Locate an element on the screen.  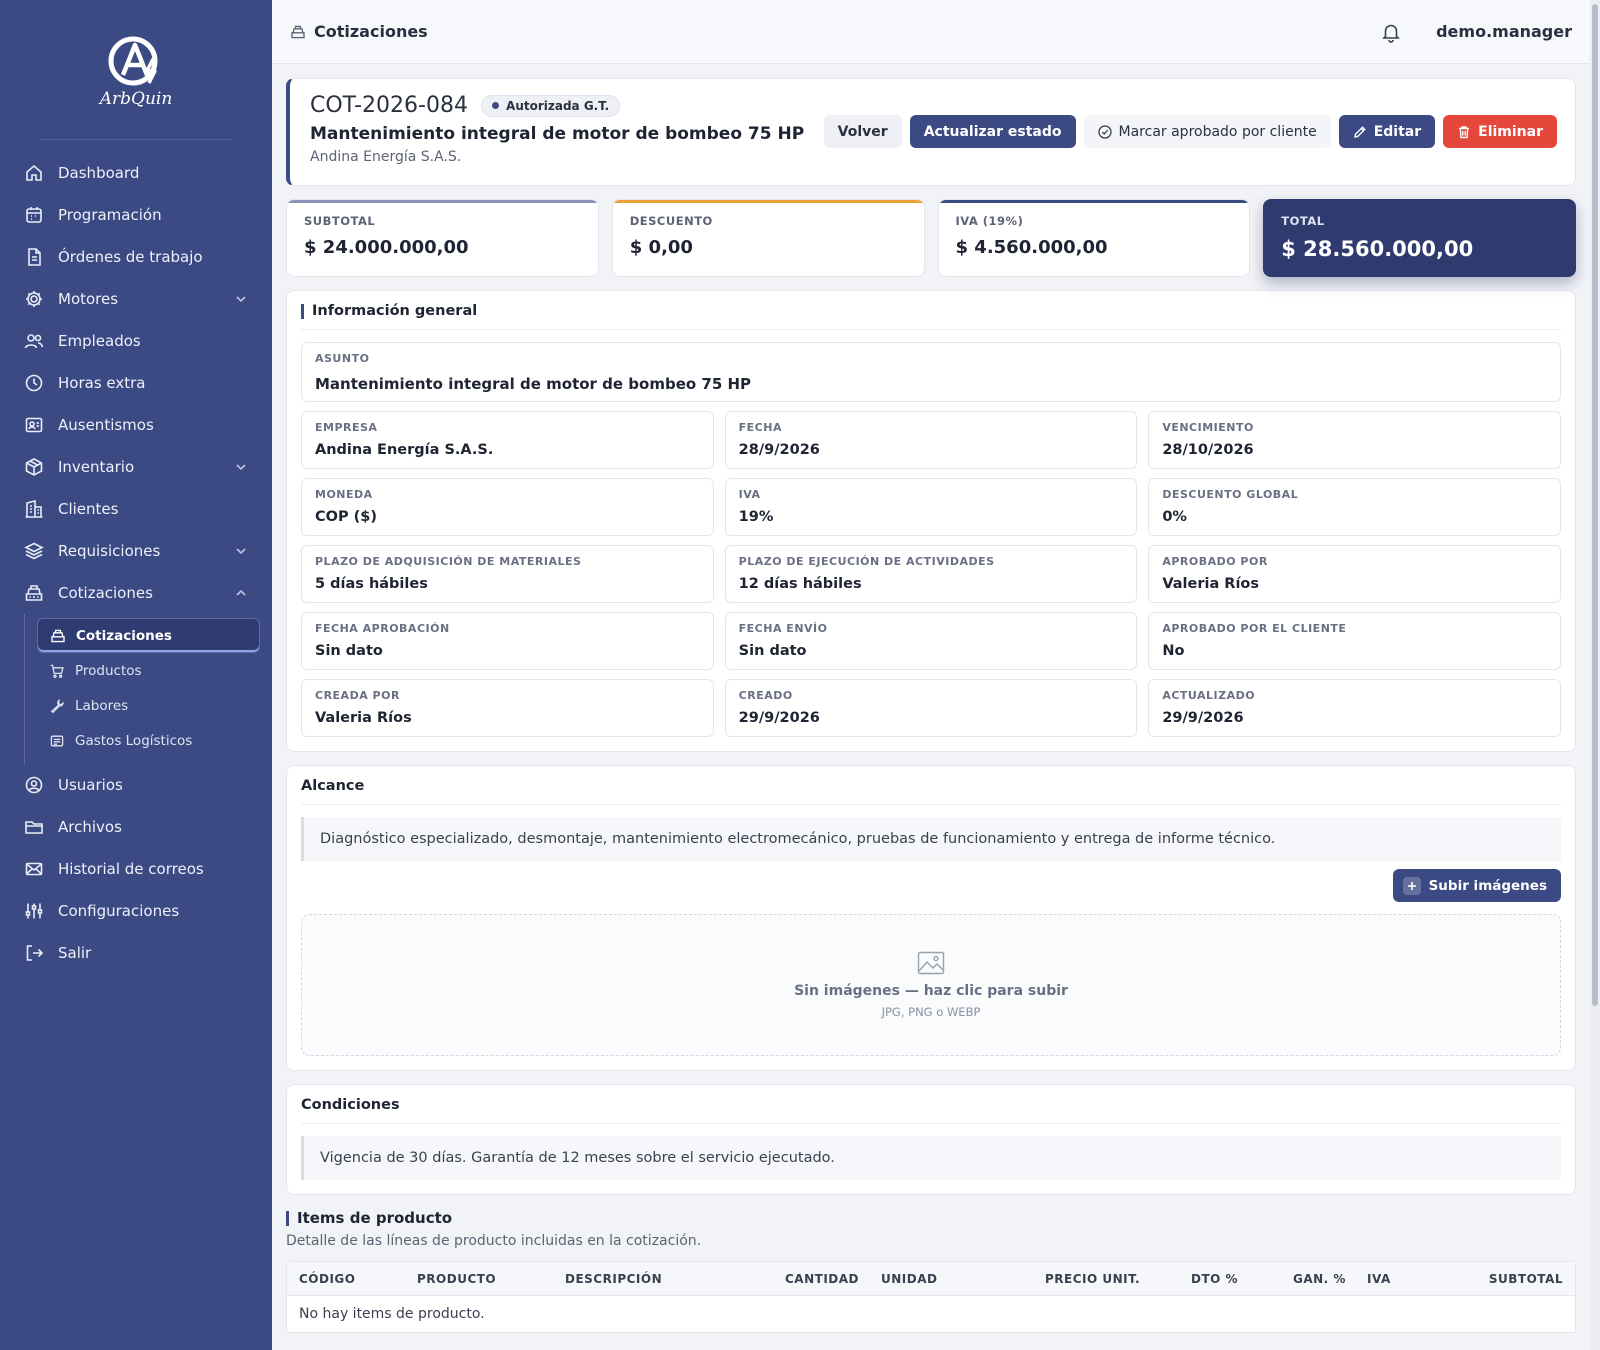
sidebar-item-label: Clientes is located at coordinates (88, 509).